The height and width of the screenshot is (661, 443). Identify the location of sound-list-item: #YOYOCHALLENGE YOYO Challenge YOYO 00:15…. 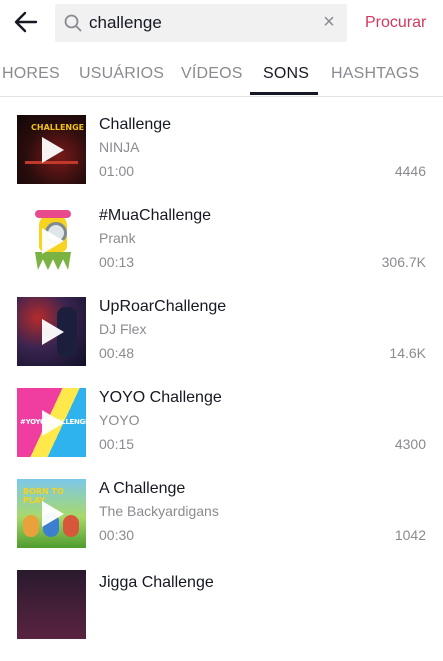
(221, 433).